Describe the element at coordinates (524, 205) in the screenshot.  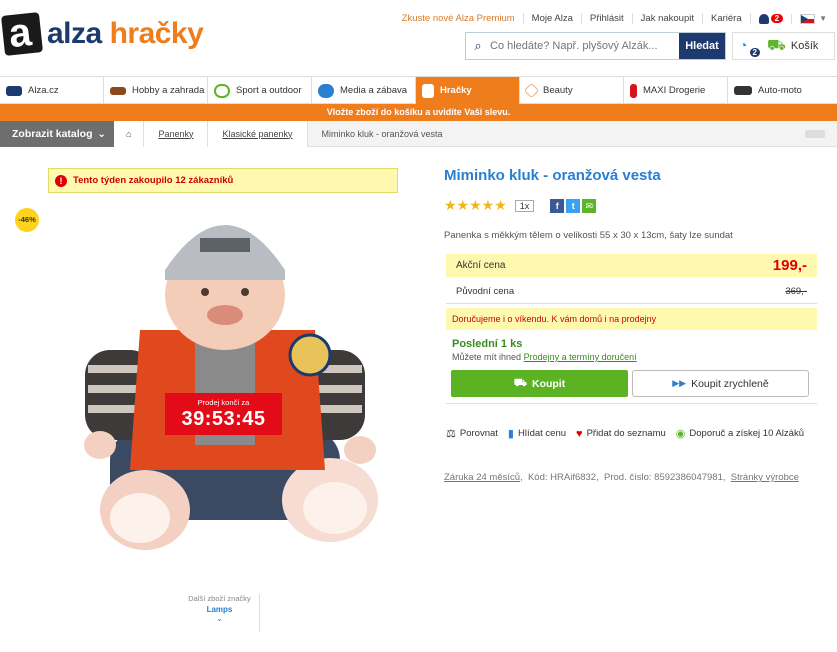
I see `rating-count: 1x` at that location.